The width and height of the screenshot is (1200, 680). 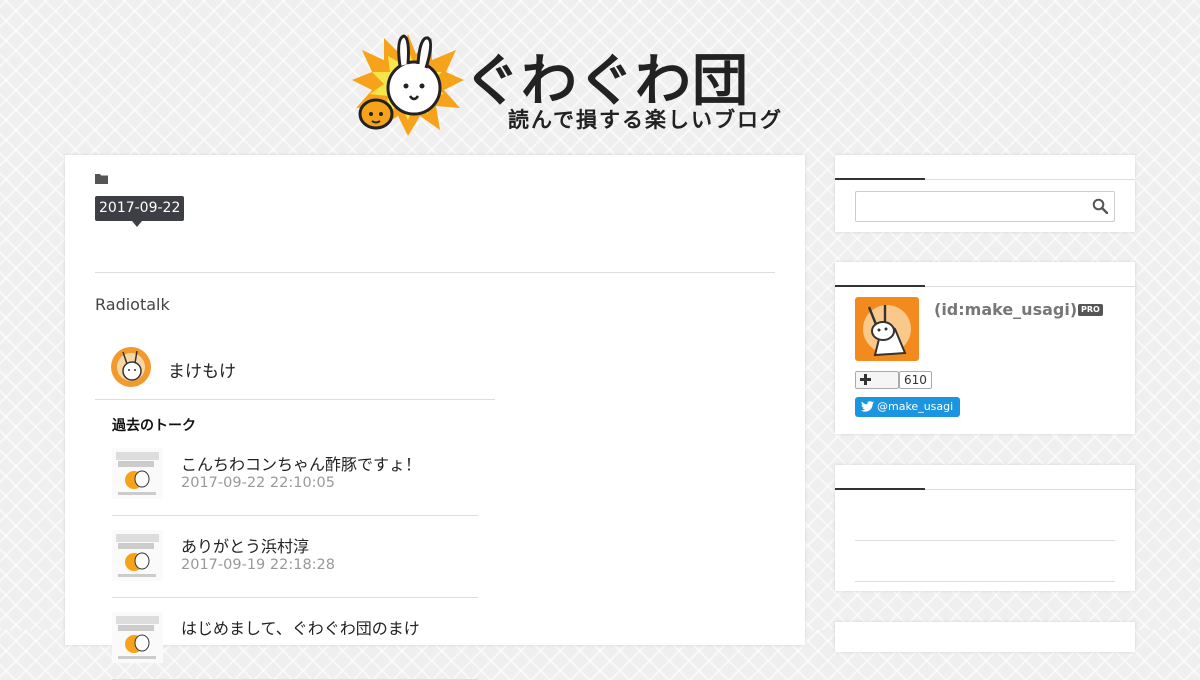 I want to click on talk-title: ありがとう浜村淳, so click(x=245, y=545).